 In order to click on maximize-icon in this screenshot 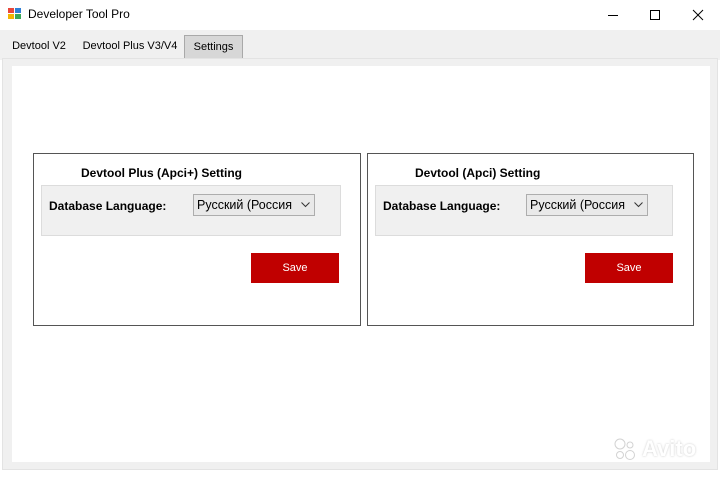, I will do `click(655, 15)`.